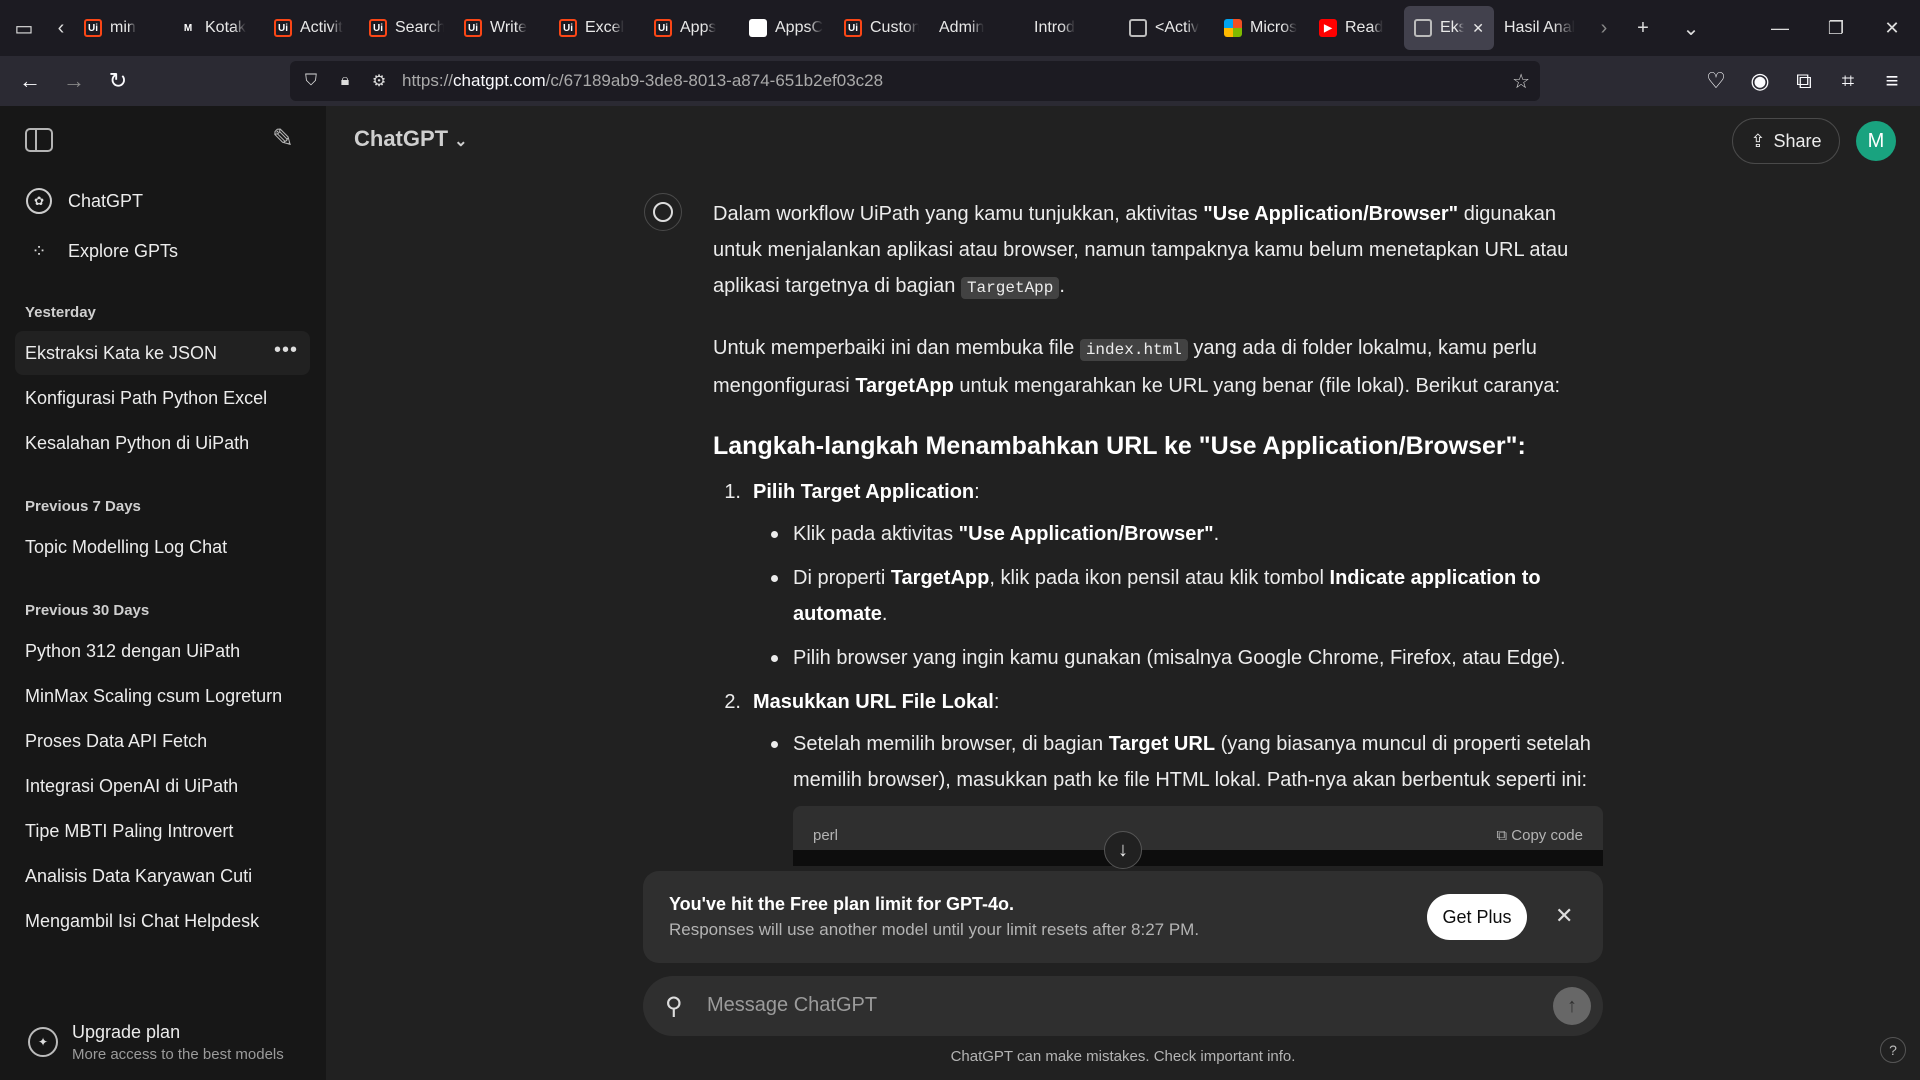 The width and height of the screenshot is (1920, 1080). I want to click on sidebar-link-chatgpt: ✿ ChatGPT, so click(163, 201).